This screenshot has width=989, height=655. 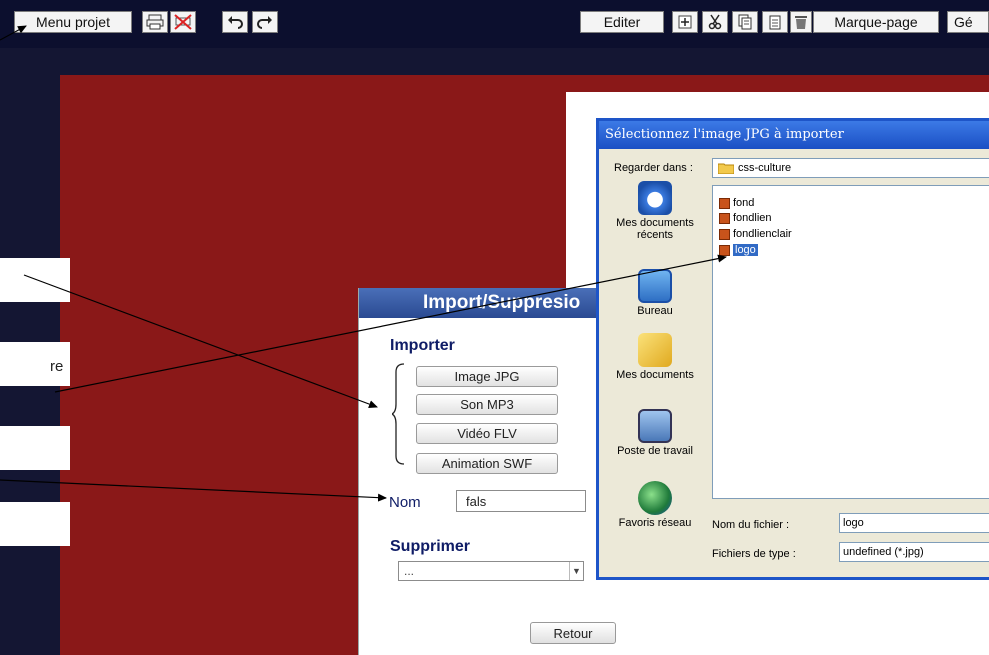 What do you see at coordinates (13, 33) in the screenshot?
I see `arrow-to-menu-projet` at bounding box center [13, 33].